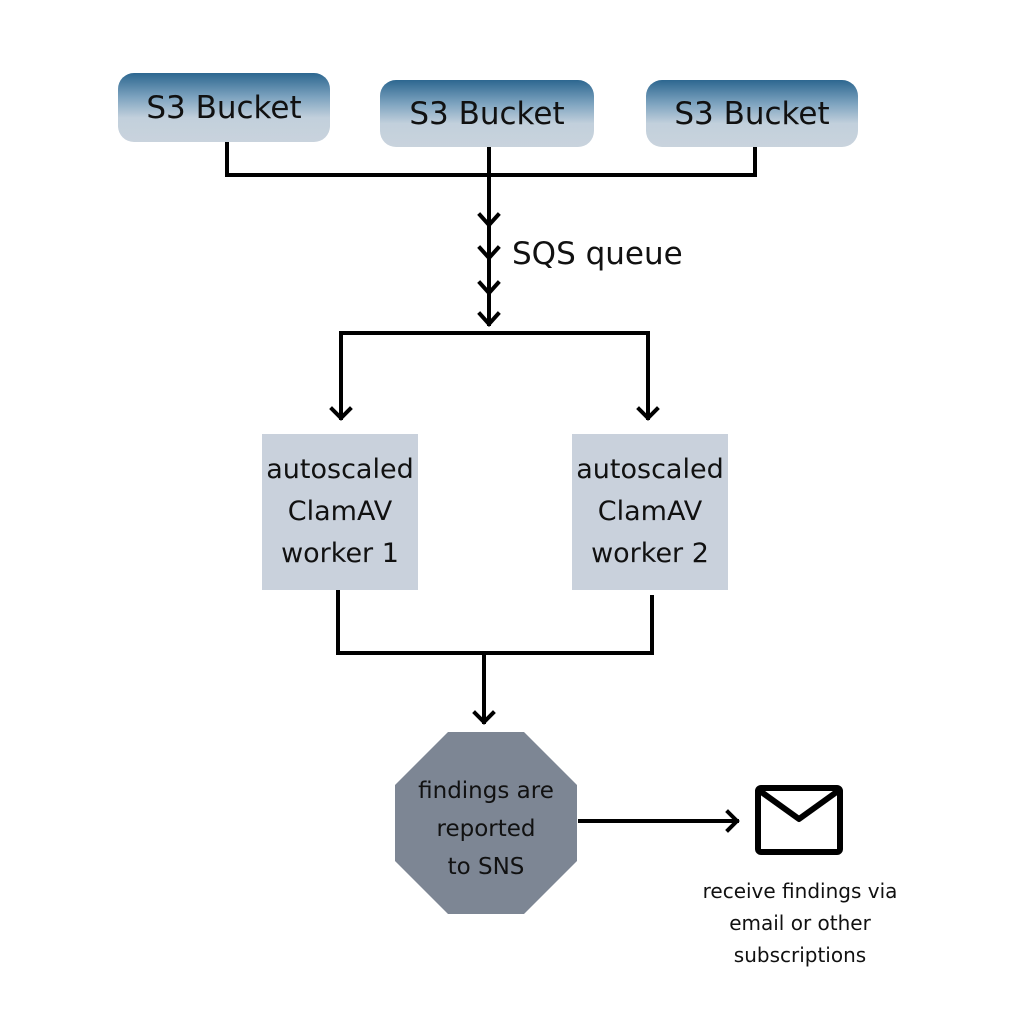 Image resolution: width=1024 pixels, height=1024 pixels. I want to click on worker-label-line: worker 1, so click(340, 553).